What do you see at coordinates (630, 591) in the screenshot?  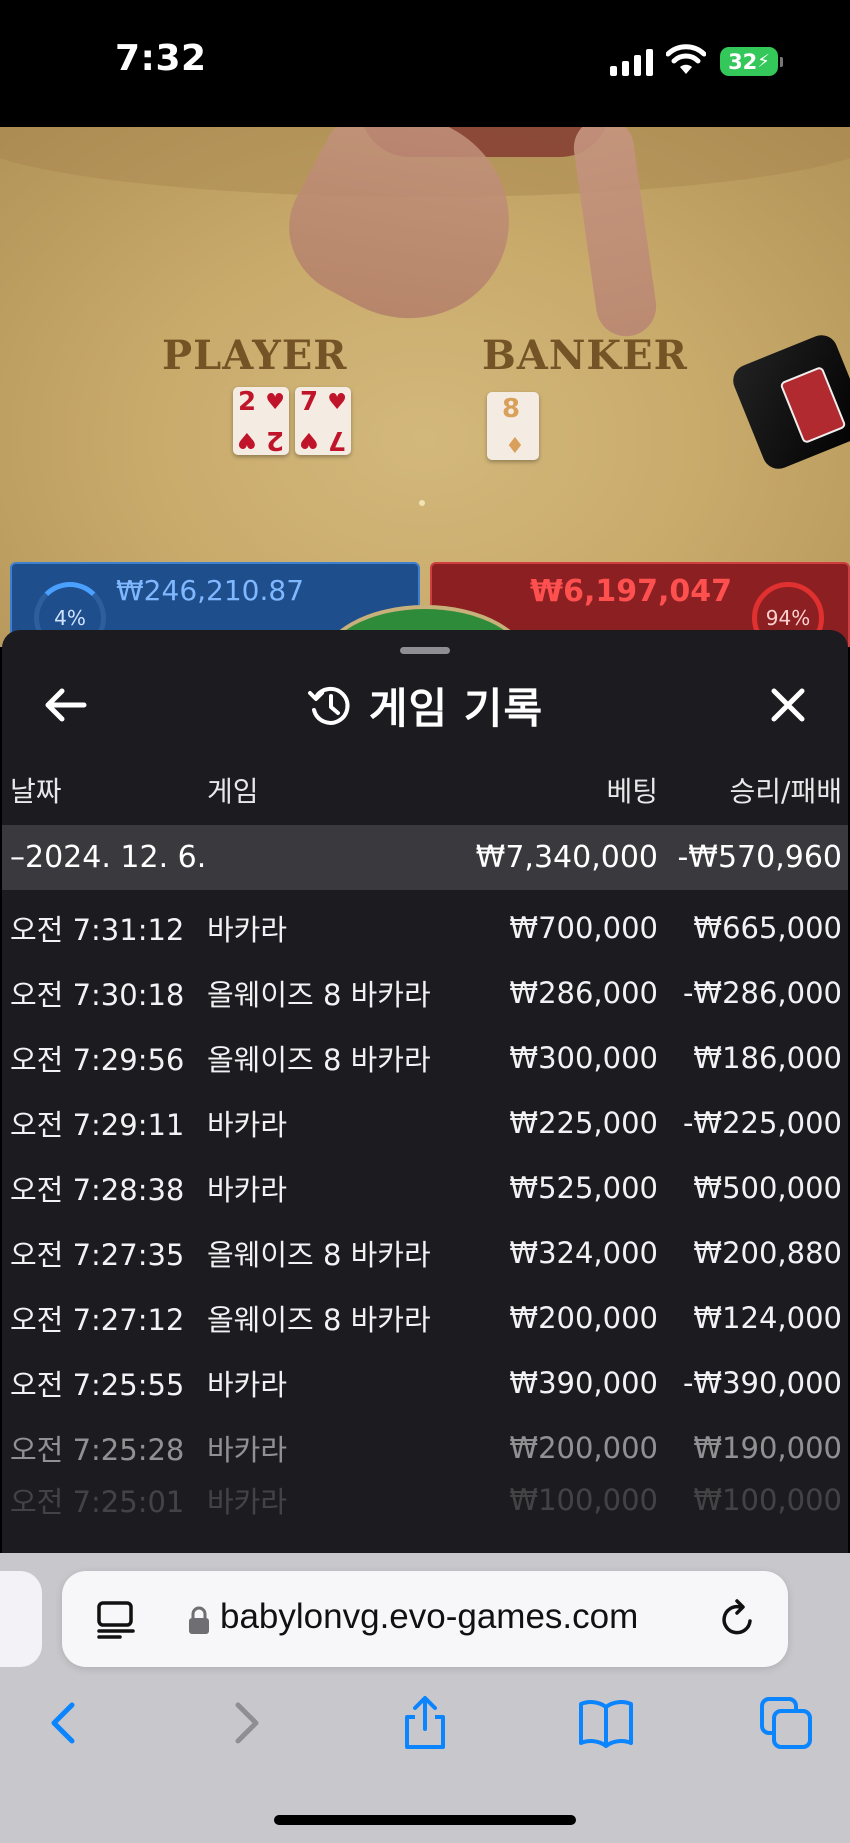 I see `banker-bet-total: ₩6,197,047` at bounding box center [630, 591].